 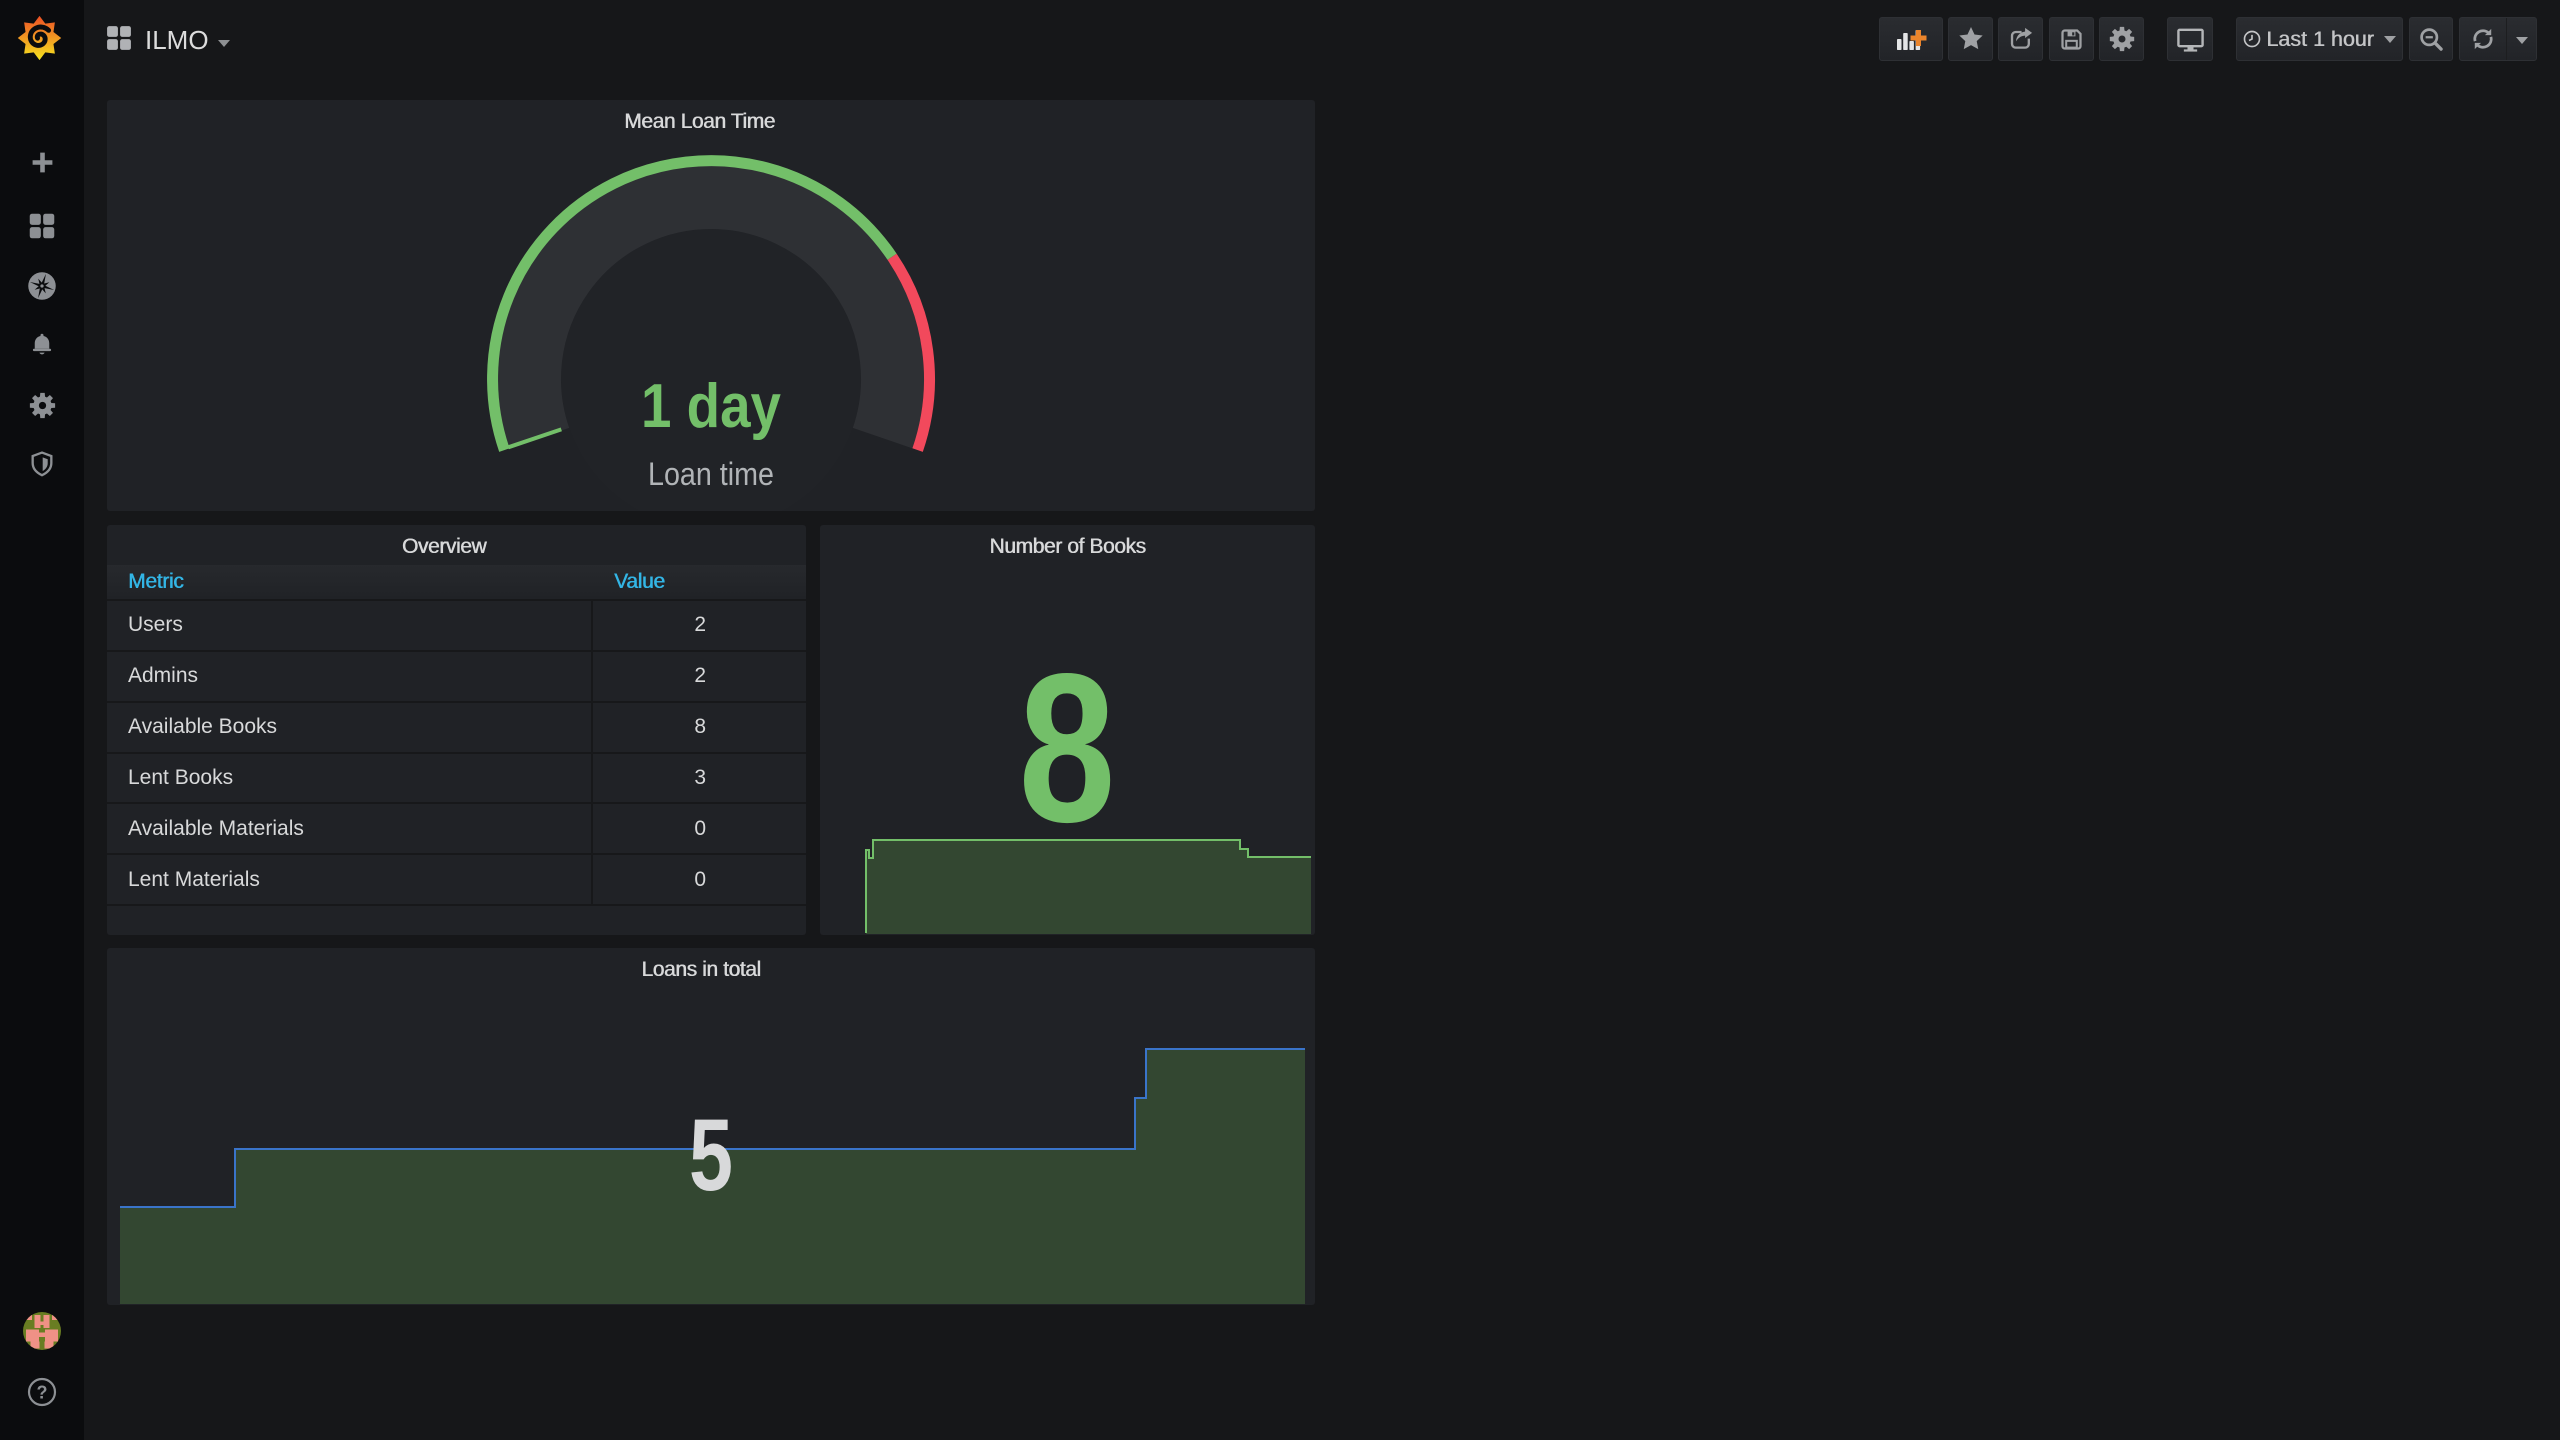 What do you see at coordinates (711, 406) in the screenshot?
I see `svg-text: 1 day` at bounding box center [711, 406].